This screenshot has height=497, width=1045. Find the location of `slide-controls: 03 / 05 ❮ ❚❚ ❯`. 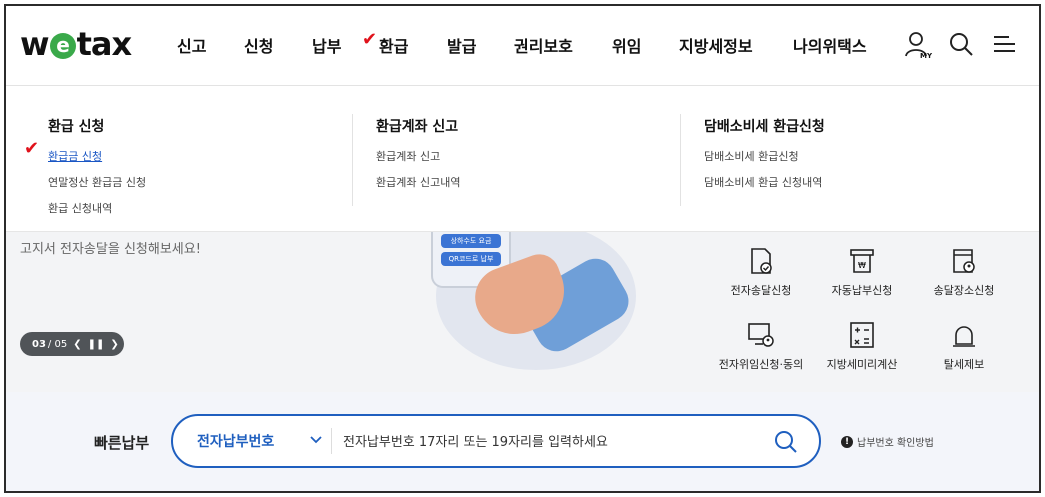

slide-controls: 03 / 05 ❮ ❚❚ ❯ is located at coordinates (72, 344).